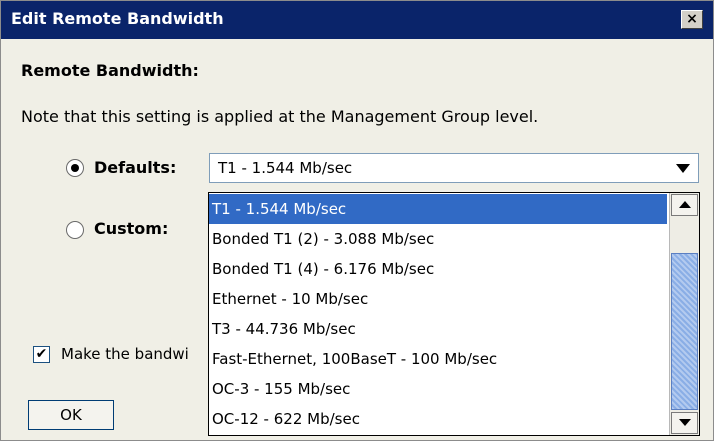 The height and width of the screenshot is (441, 714). What do you see at coordinates (75, 230) in the screenshot?
I see `custom-radio` at bounding box center [75, 230].